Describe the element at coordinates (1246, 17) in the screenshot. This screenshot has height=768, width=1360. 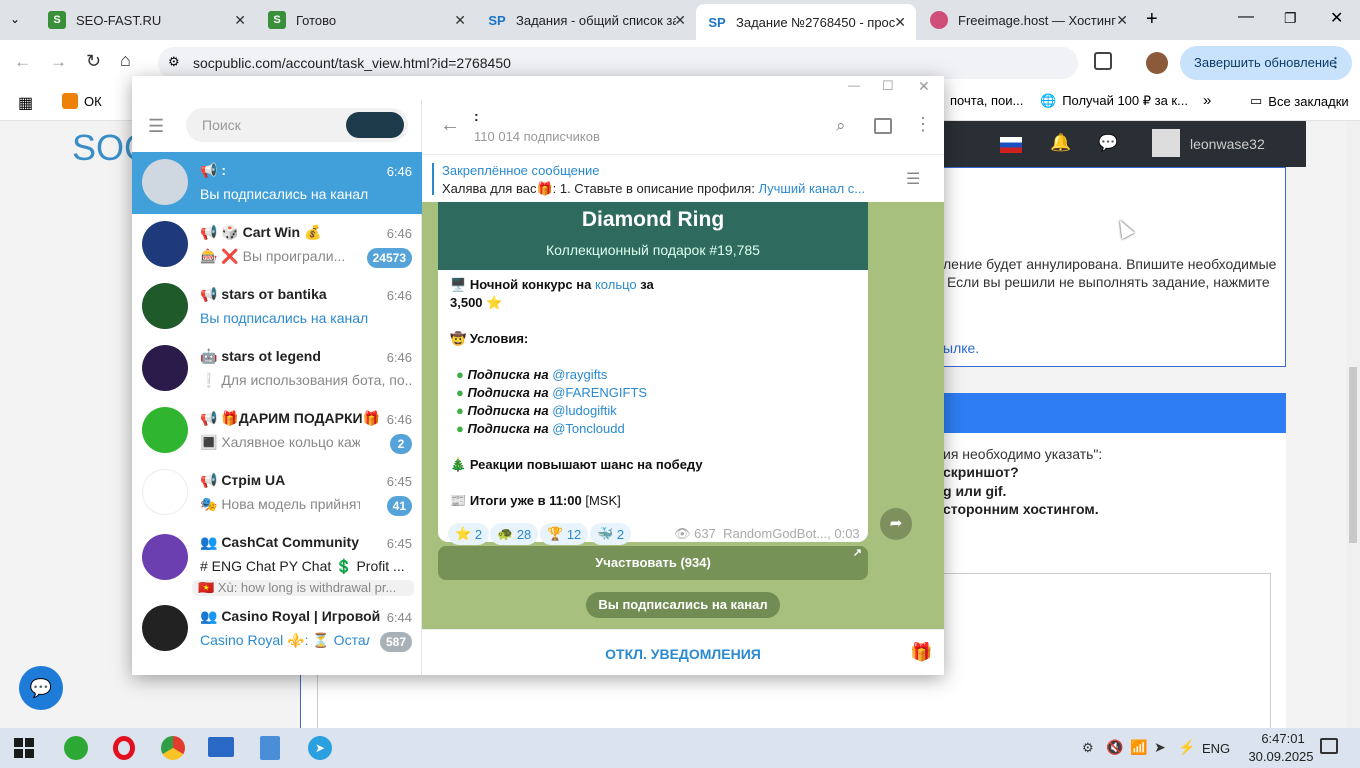
I see `minimize-icon: —` at that location.